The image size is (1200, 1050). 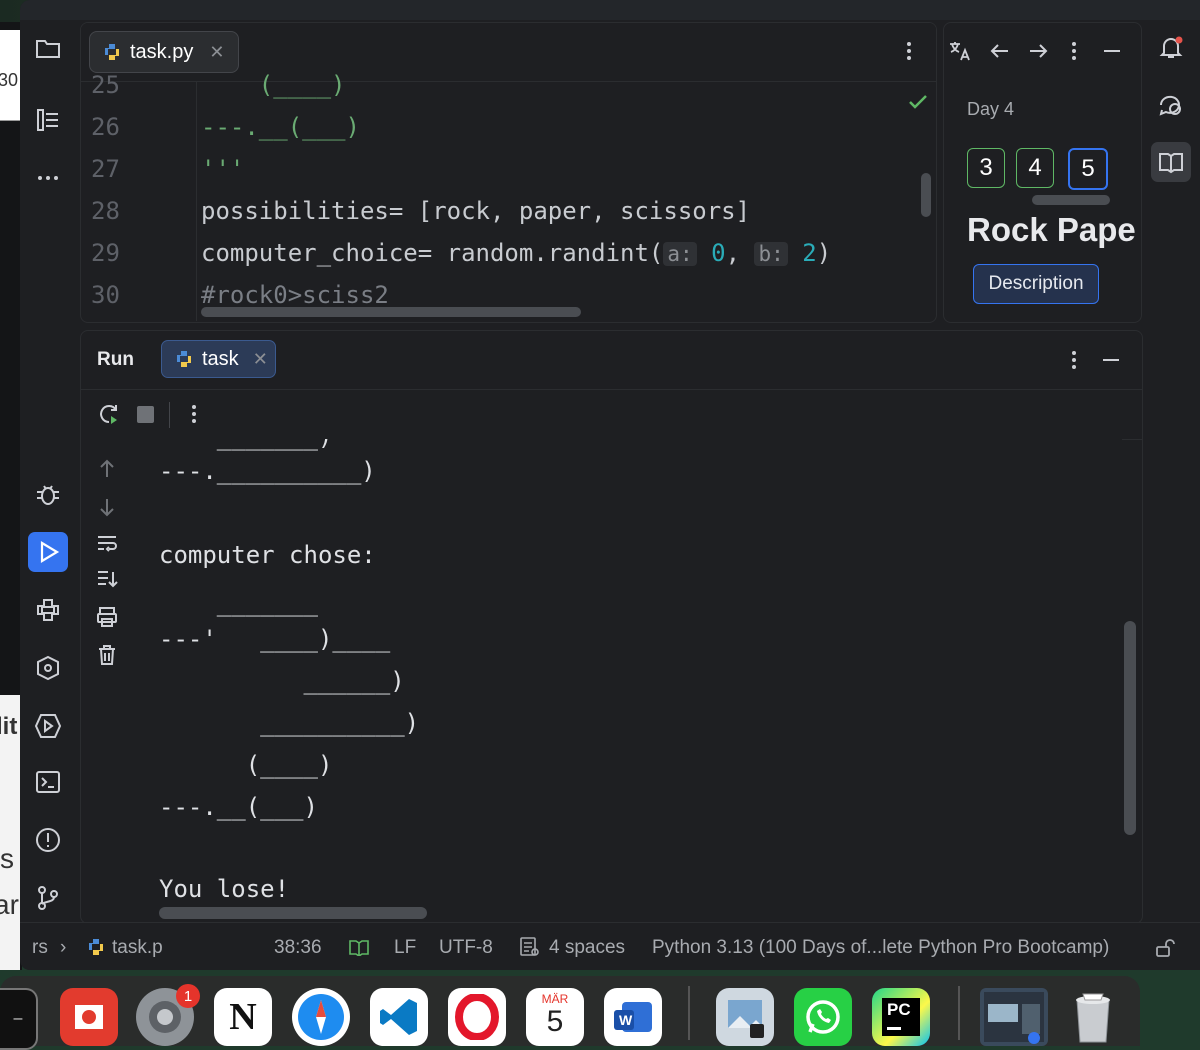 What do you see at coordinates (1038, 51) in the screenshot?
I see `arrow-right-icon` at bounding box center [1038, 51].